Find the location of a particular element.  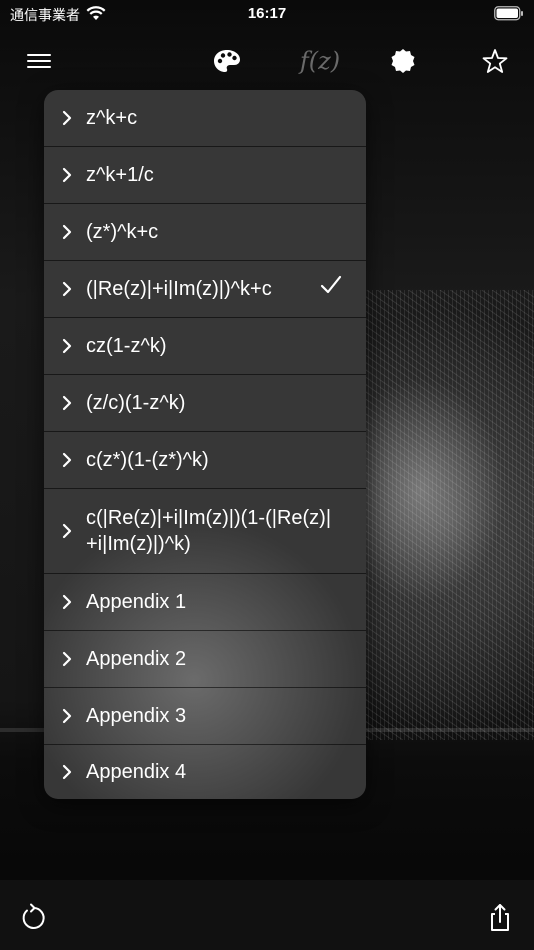

formula-menu-item: Appendix 3 is located at coordinates (205, 716).